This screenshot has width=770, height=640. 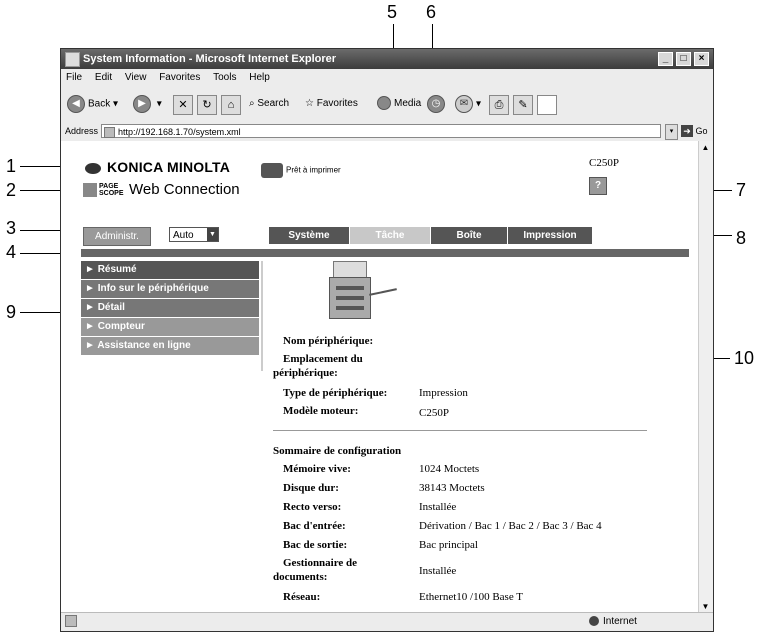 I want to click on refresh-icon: ↻, so click(x=207, y=105).